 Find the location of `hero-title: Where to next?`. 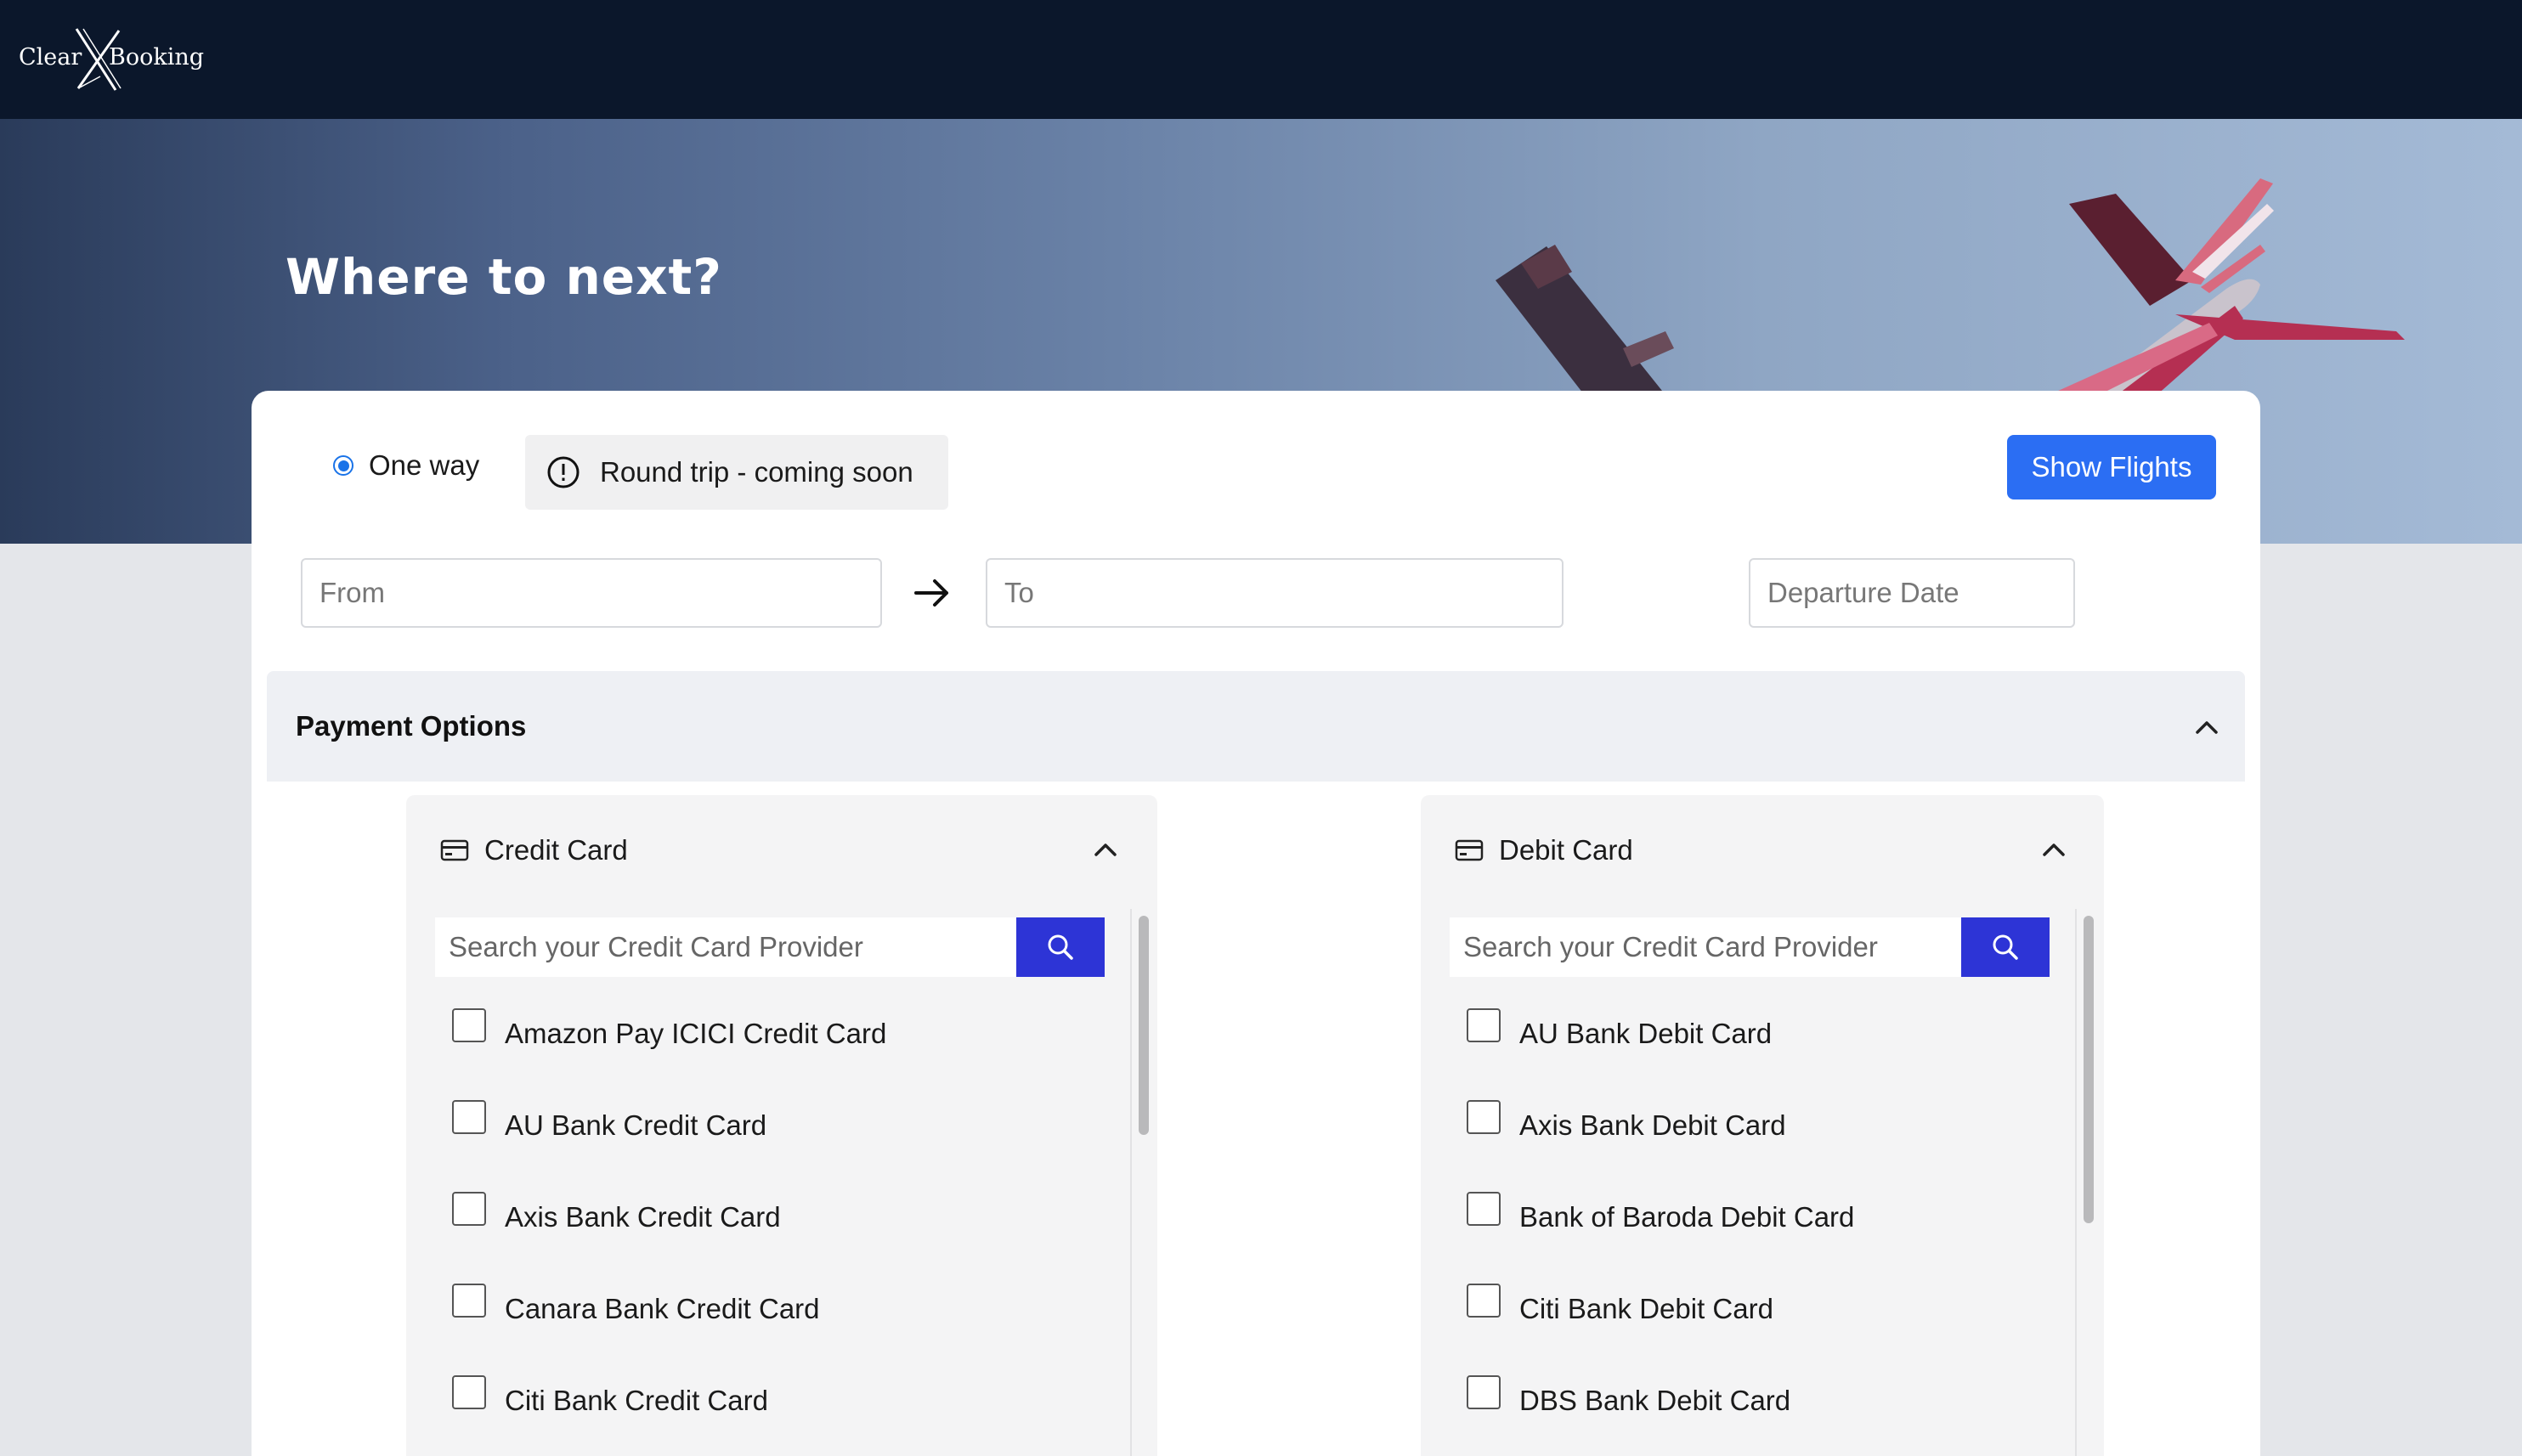

hero-title: Where to next? is located at coordinates (504, 277).